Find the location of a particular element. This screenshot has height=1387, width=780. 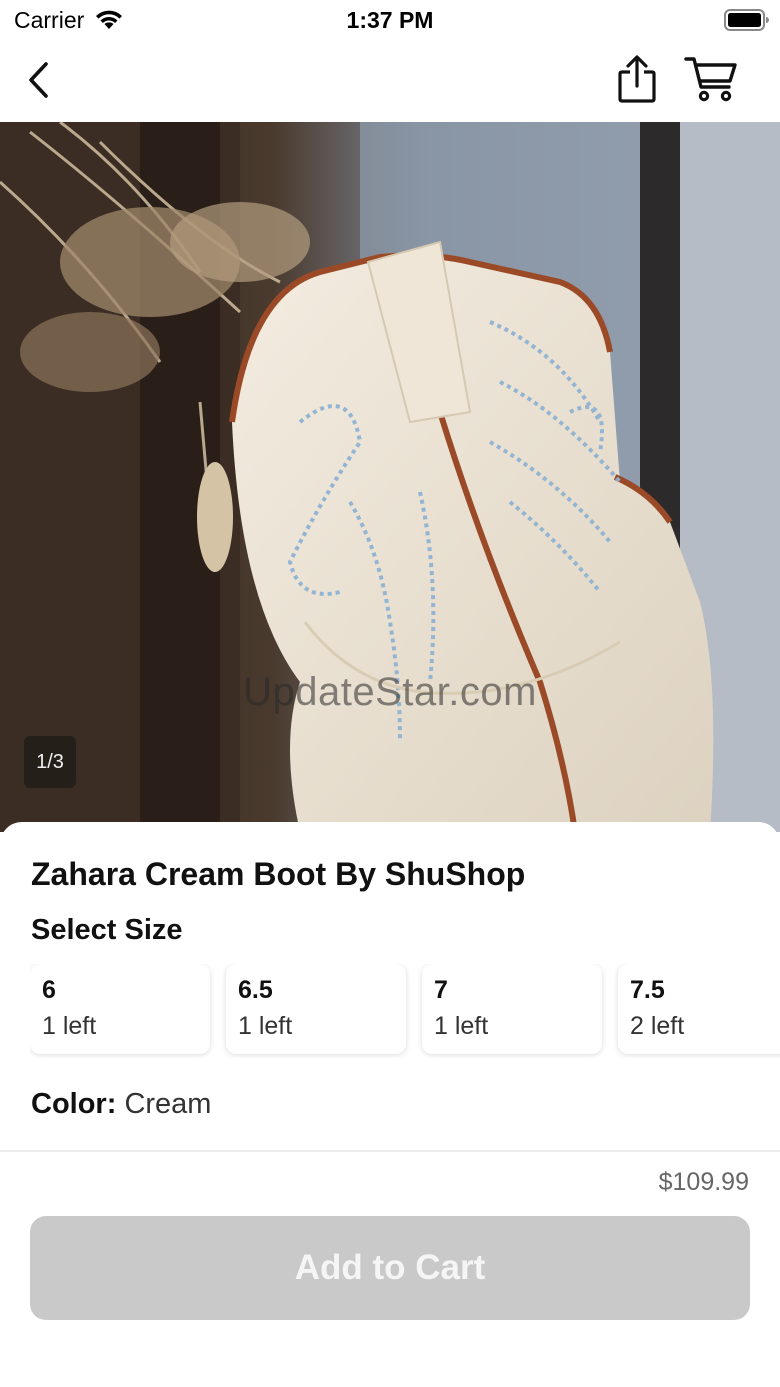

image-page-indicator: 1/3 is located at coordinates (50, 762).